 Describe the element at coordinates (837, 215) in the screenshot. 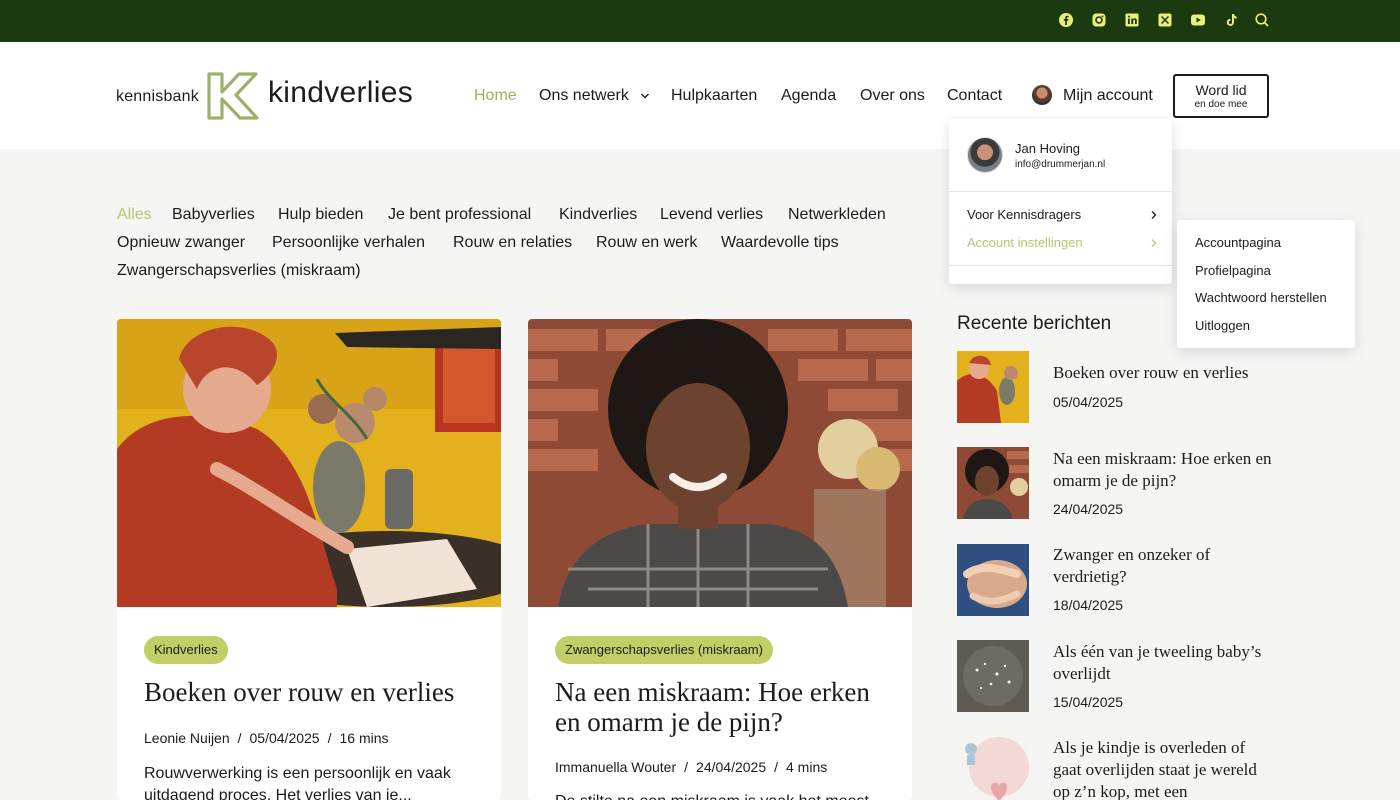

I see `category-netwerkleden: Netwerkleden` at that location.